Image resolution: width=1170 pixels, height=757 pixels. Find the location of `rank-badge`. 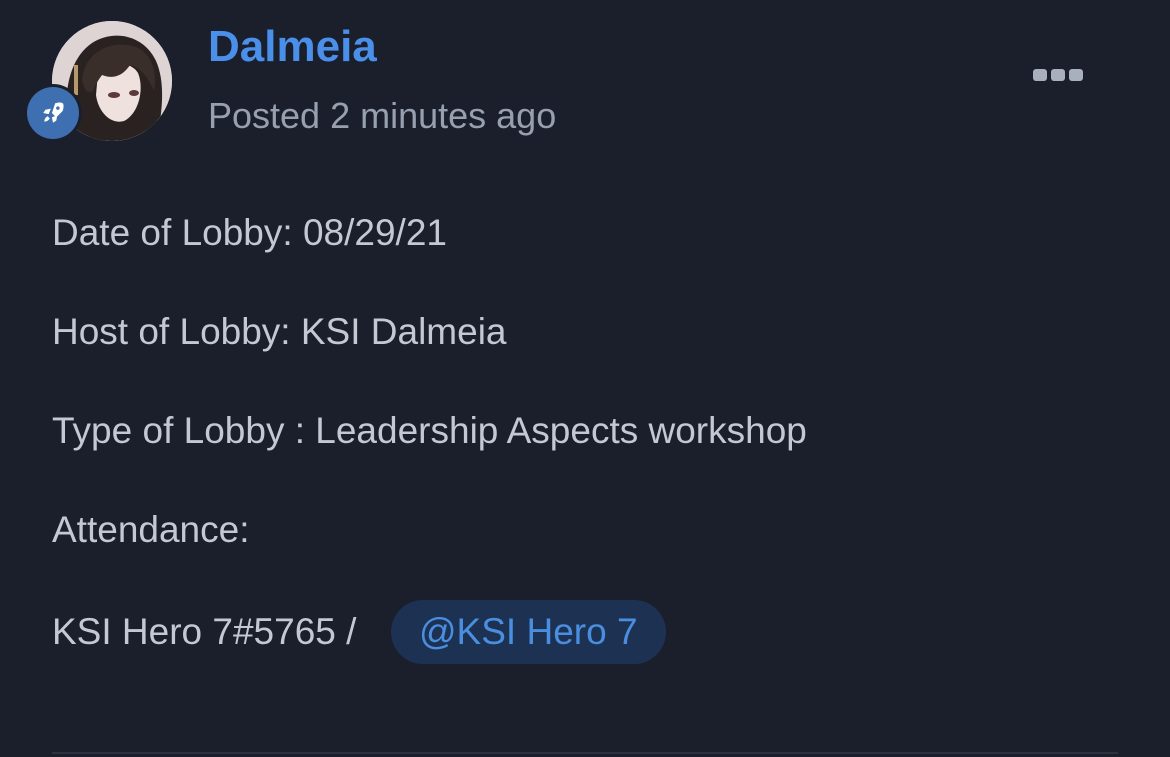

rank-badge is located at coordinates (53, 113).